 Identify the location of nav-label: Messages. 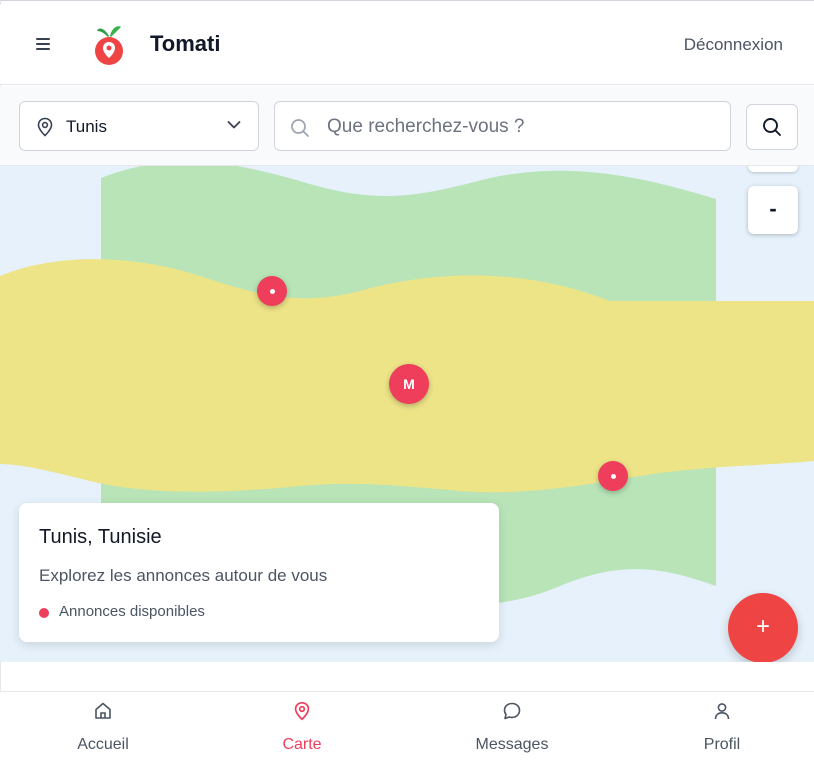
(512, 744).